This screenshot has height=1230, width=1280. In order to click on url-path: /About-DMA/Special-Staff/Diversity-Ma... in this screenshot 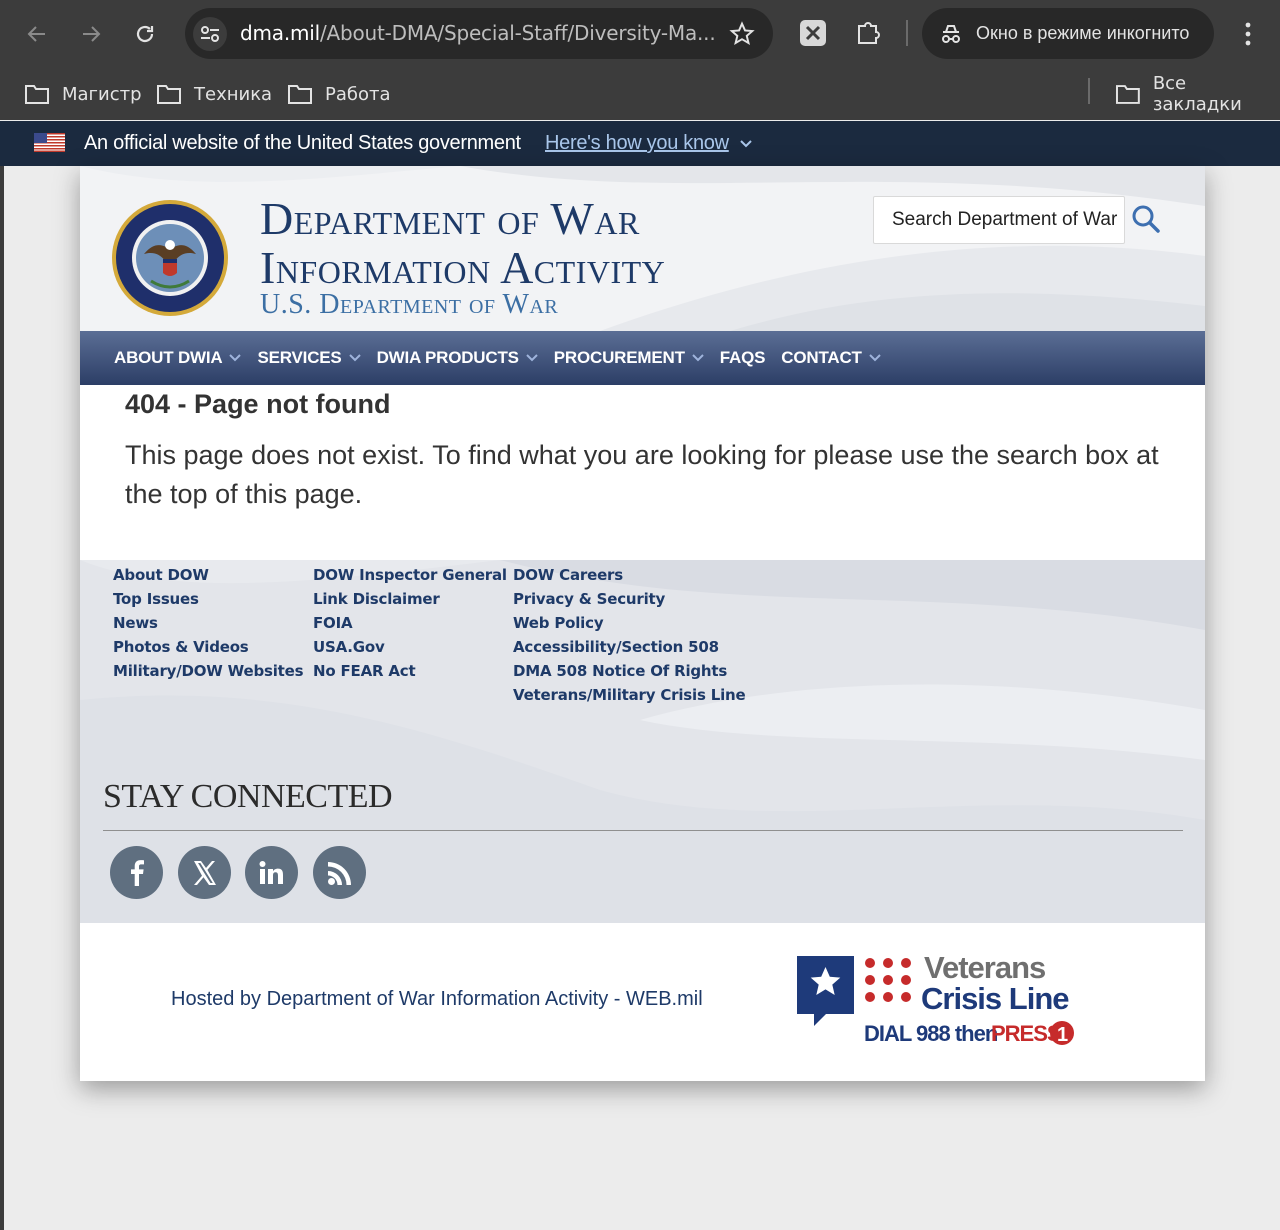, I will do `click(518, 33)`.